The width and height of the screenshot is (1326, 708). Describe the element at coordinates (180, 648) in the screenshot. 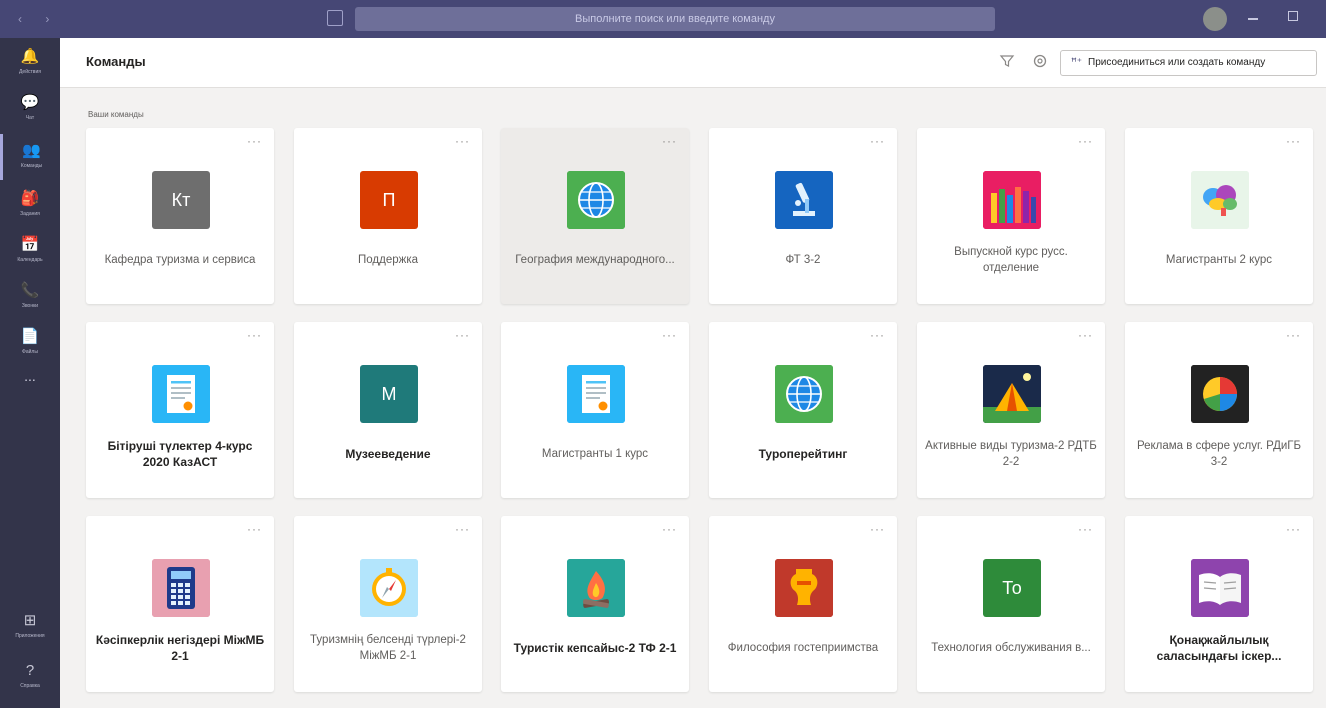

I see `team-name: Кәсіпкерлік негіздері МіжМБ 2-1` at that location.